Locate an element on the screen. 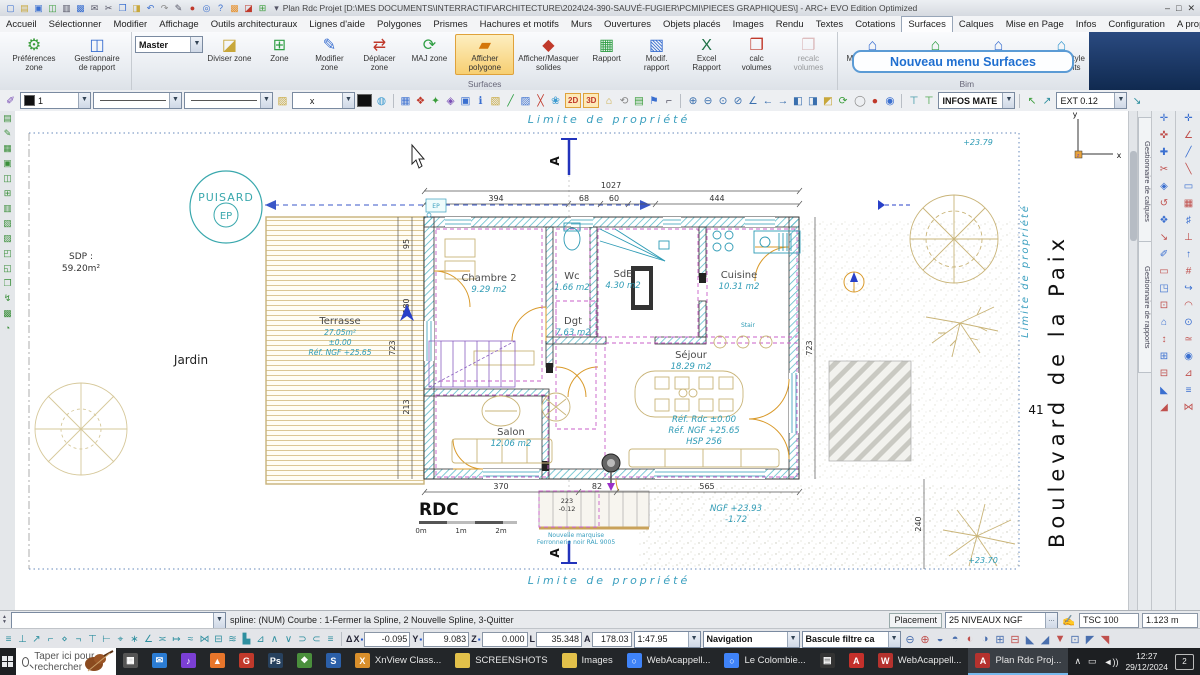  infos-dropdown: INFOS MATE ▼ is located at coordinates (977, 100).